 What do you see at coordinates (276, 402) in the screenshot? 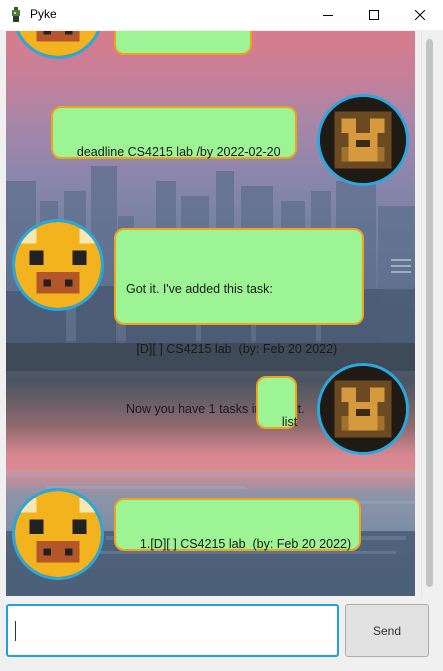
I see `user-message-bubble: list` at bounding box center [276, 402].